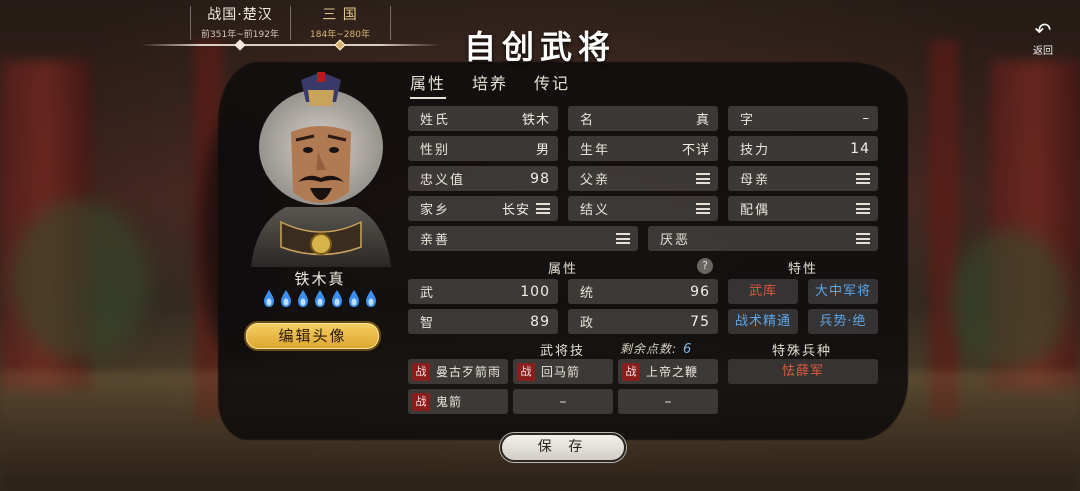  What do you see at coordinates (563, 269) in the screenshot?
I see `attributes-header: 属性` at bounding box center [563, 269].